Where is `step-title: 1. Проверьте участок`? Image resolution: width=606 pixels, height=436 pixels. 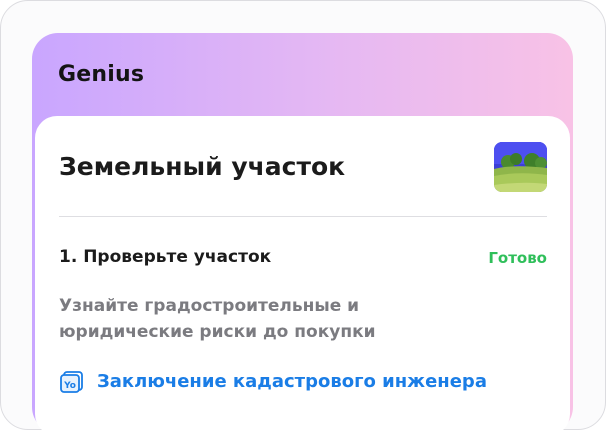
step-title: 1. Проверьте участок is located at coordinates (165, 257).